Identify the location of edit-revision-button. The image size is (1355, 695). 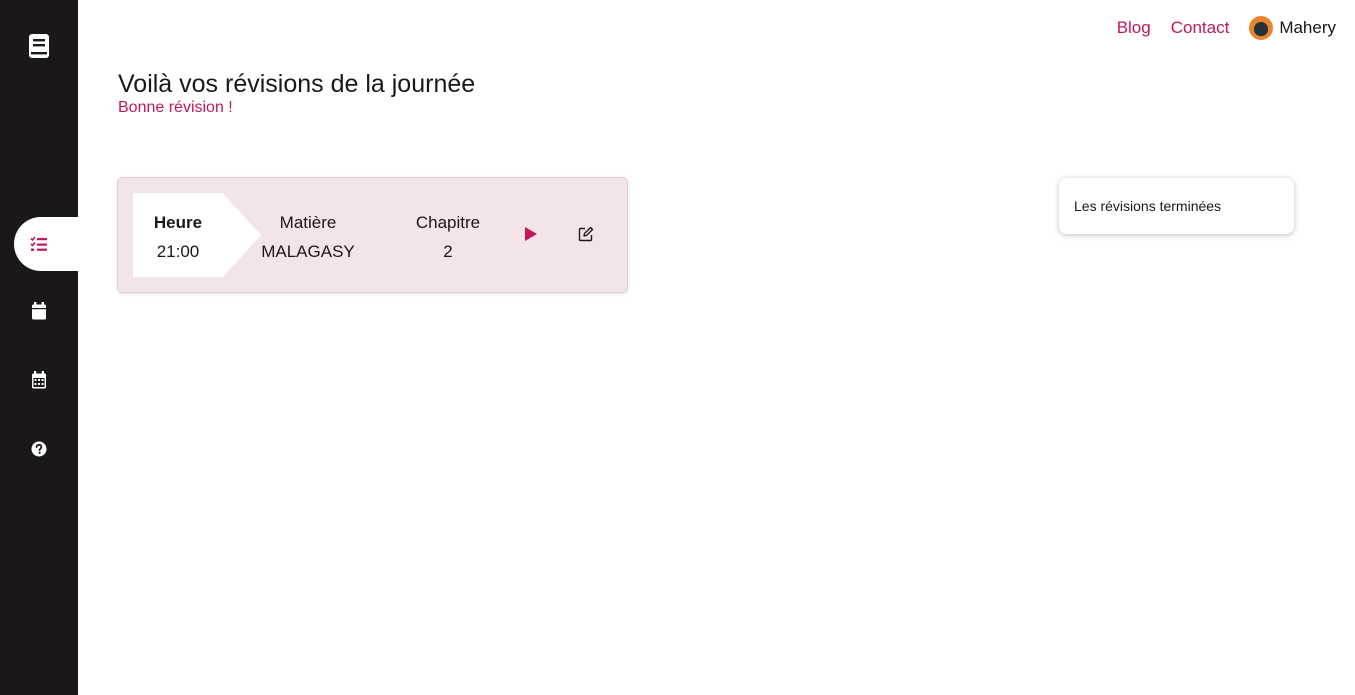
(586, 234).